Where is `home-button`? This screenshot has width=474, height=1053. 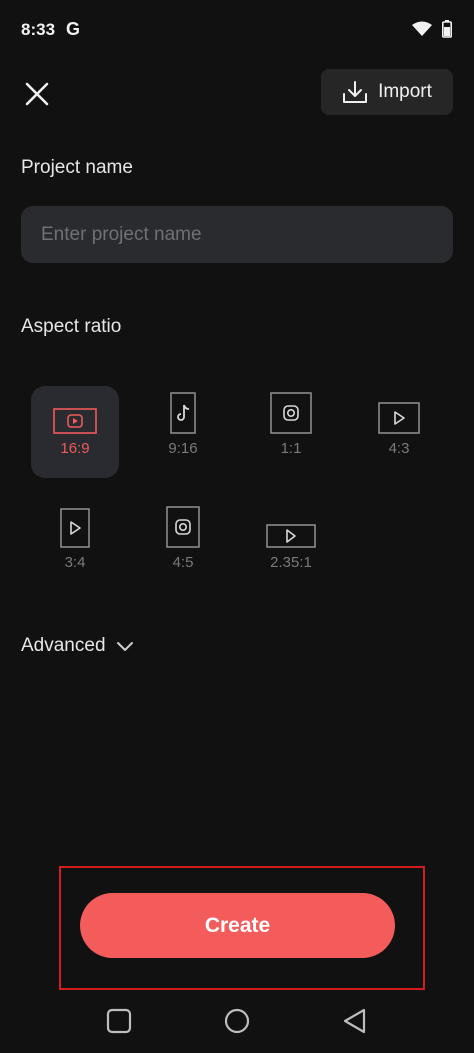
home-button is located at coordinates (237, 1023).